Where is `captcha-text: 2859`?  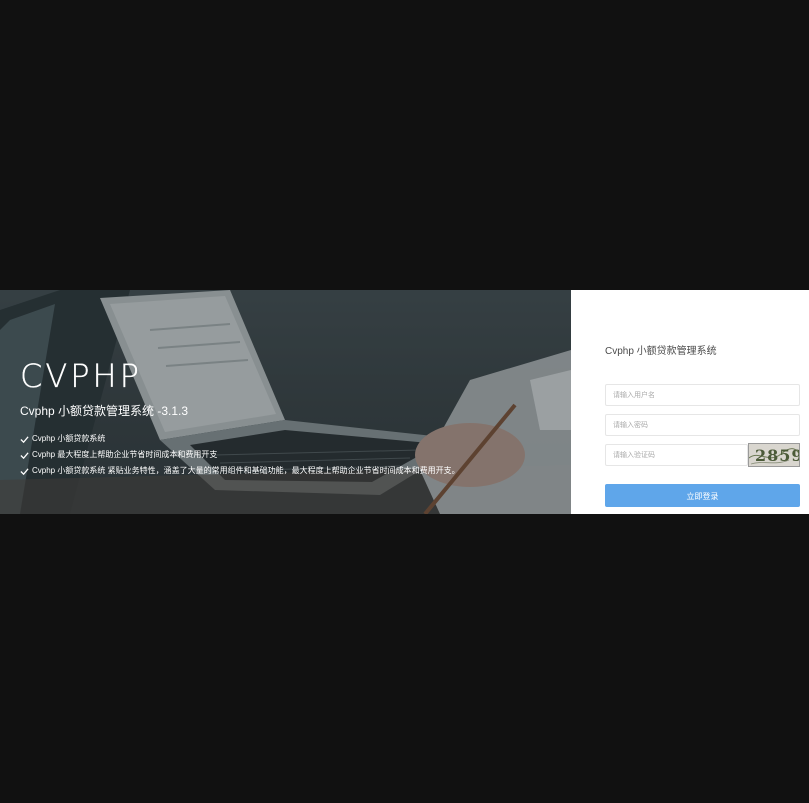
captcha-text: 2859 is located at coordinates (777, 455).